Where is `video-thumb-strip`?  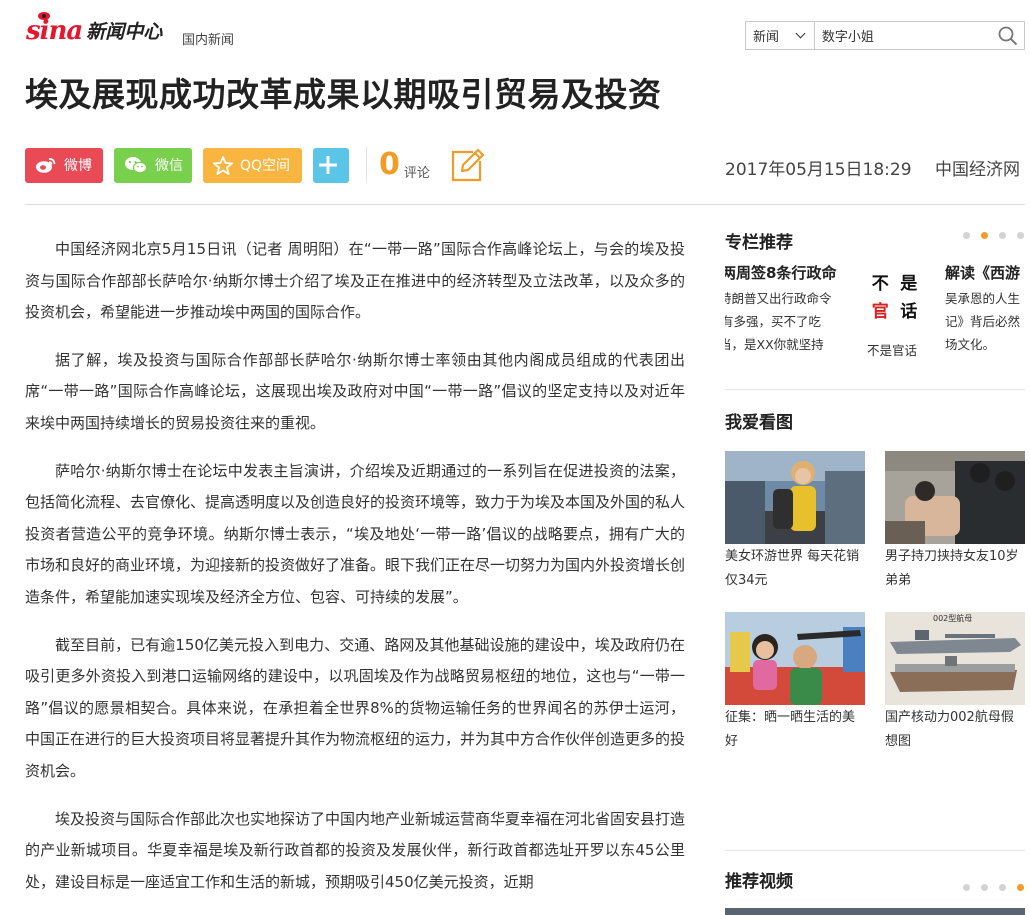
video-thumb-strip is located at coordinates (875, 911).